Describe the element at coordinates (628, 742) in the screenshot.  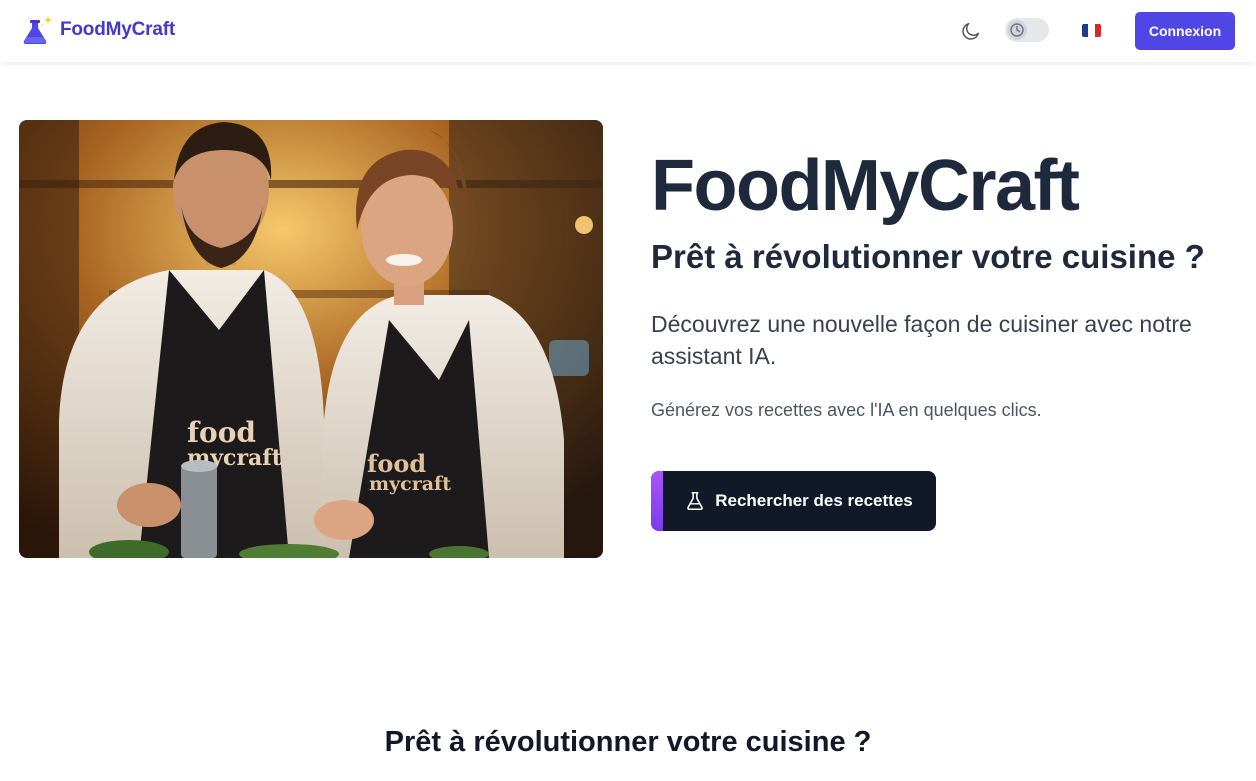
I see `section-title: Prêt à révolutionner votre cuisine ?` at that location.